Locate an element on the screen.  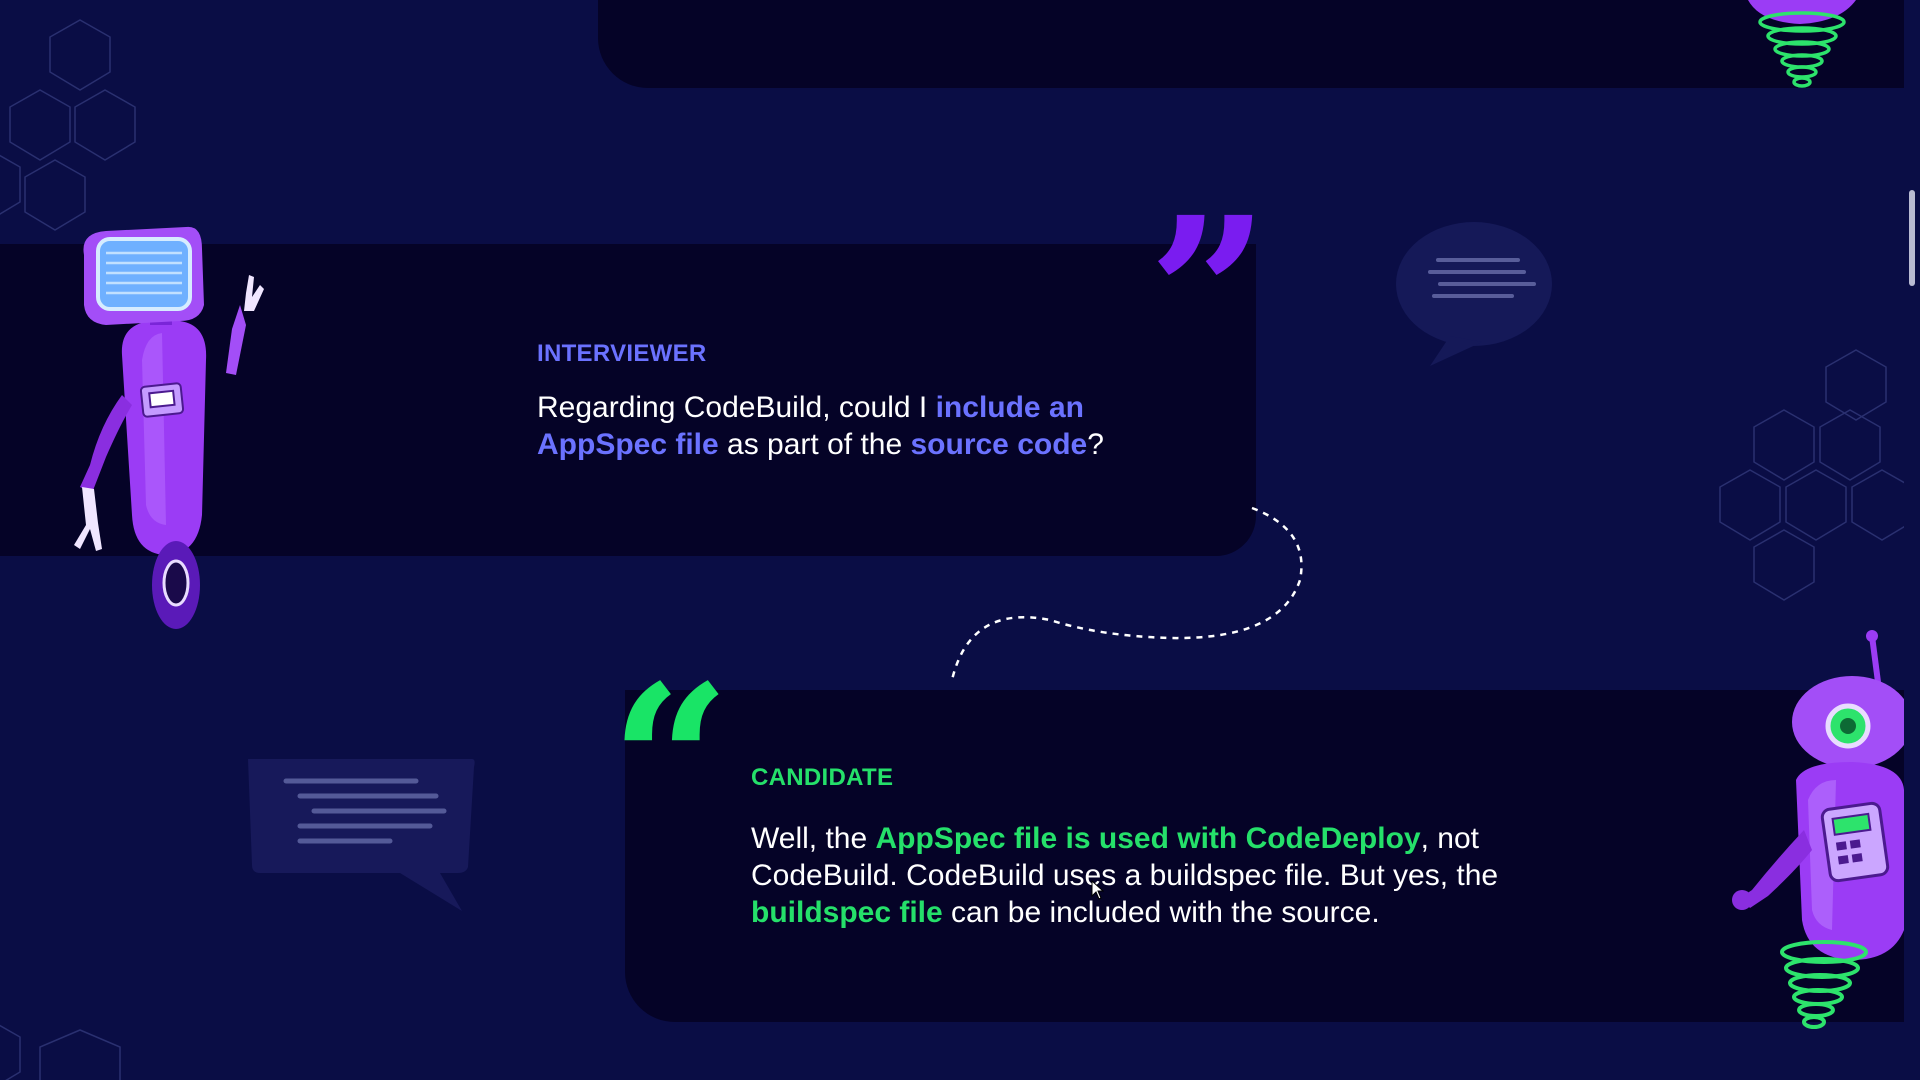
close-quote-icon: ” is located at coordinates (1208, 294).